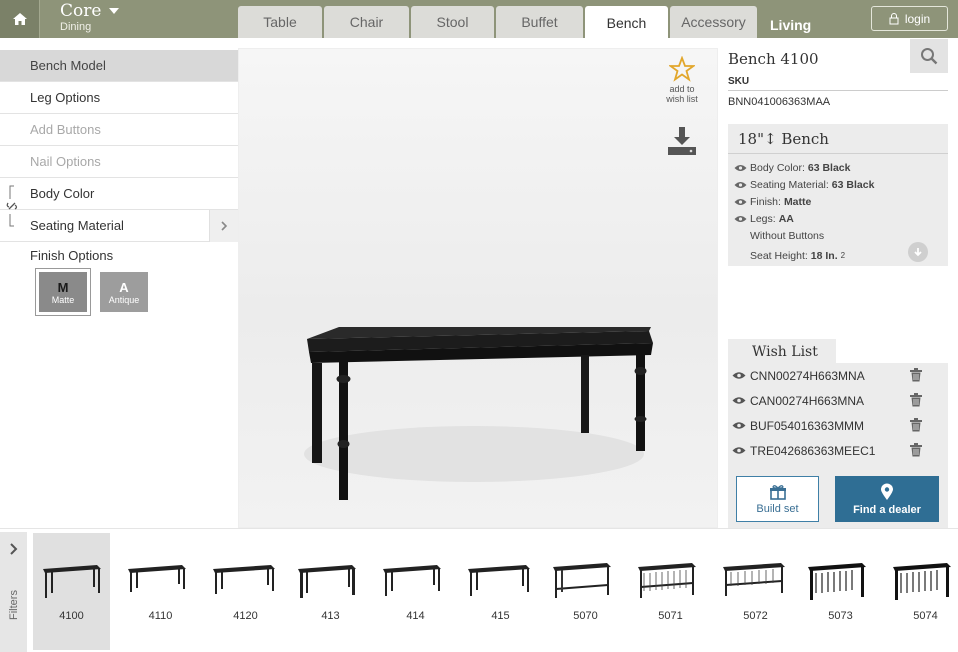  Describe the element at coordinates (119, 162) in the screenshot. I see `option-nail-options: Nail Options` at that location.